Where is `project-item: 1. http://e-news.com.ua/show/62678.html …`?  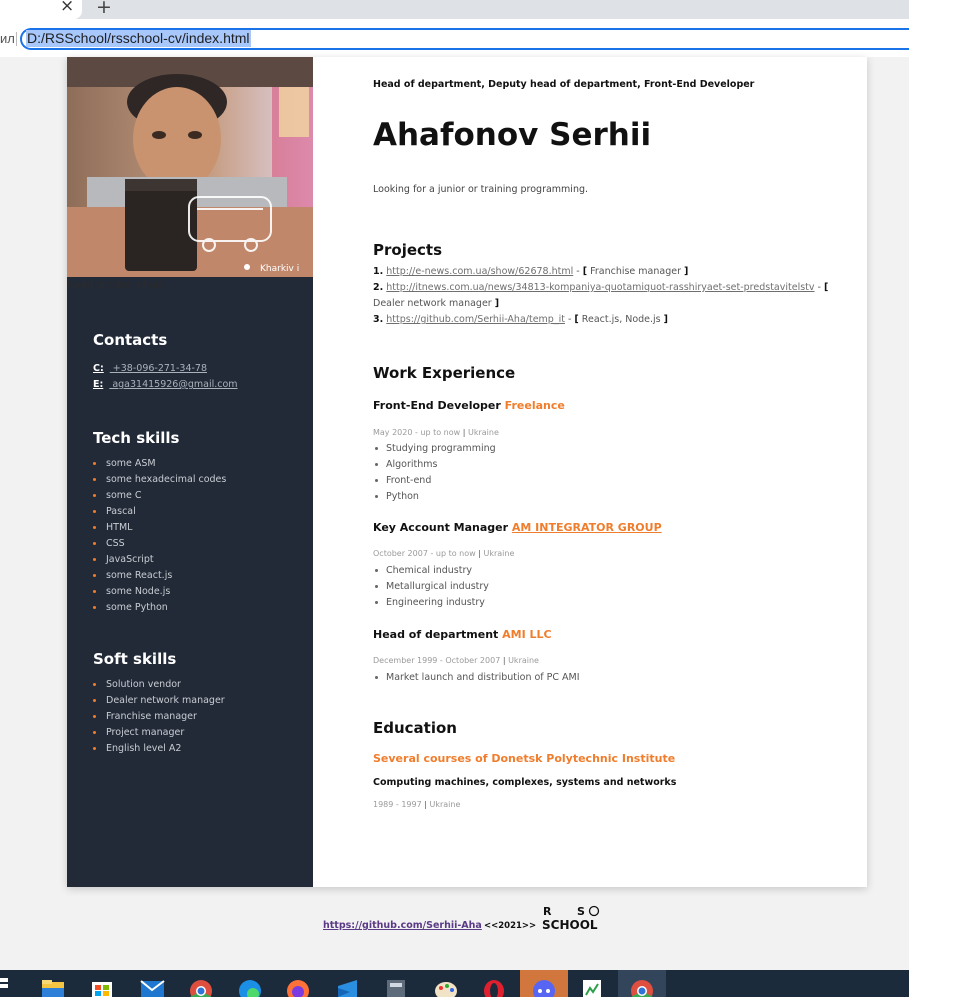 project-item: 1. http://e-news.com.ua/show/62678.html … is located at coordinates (531, 271).